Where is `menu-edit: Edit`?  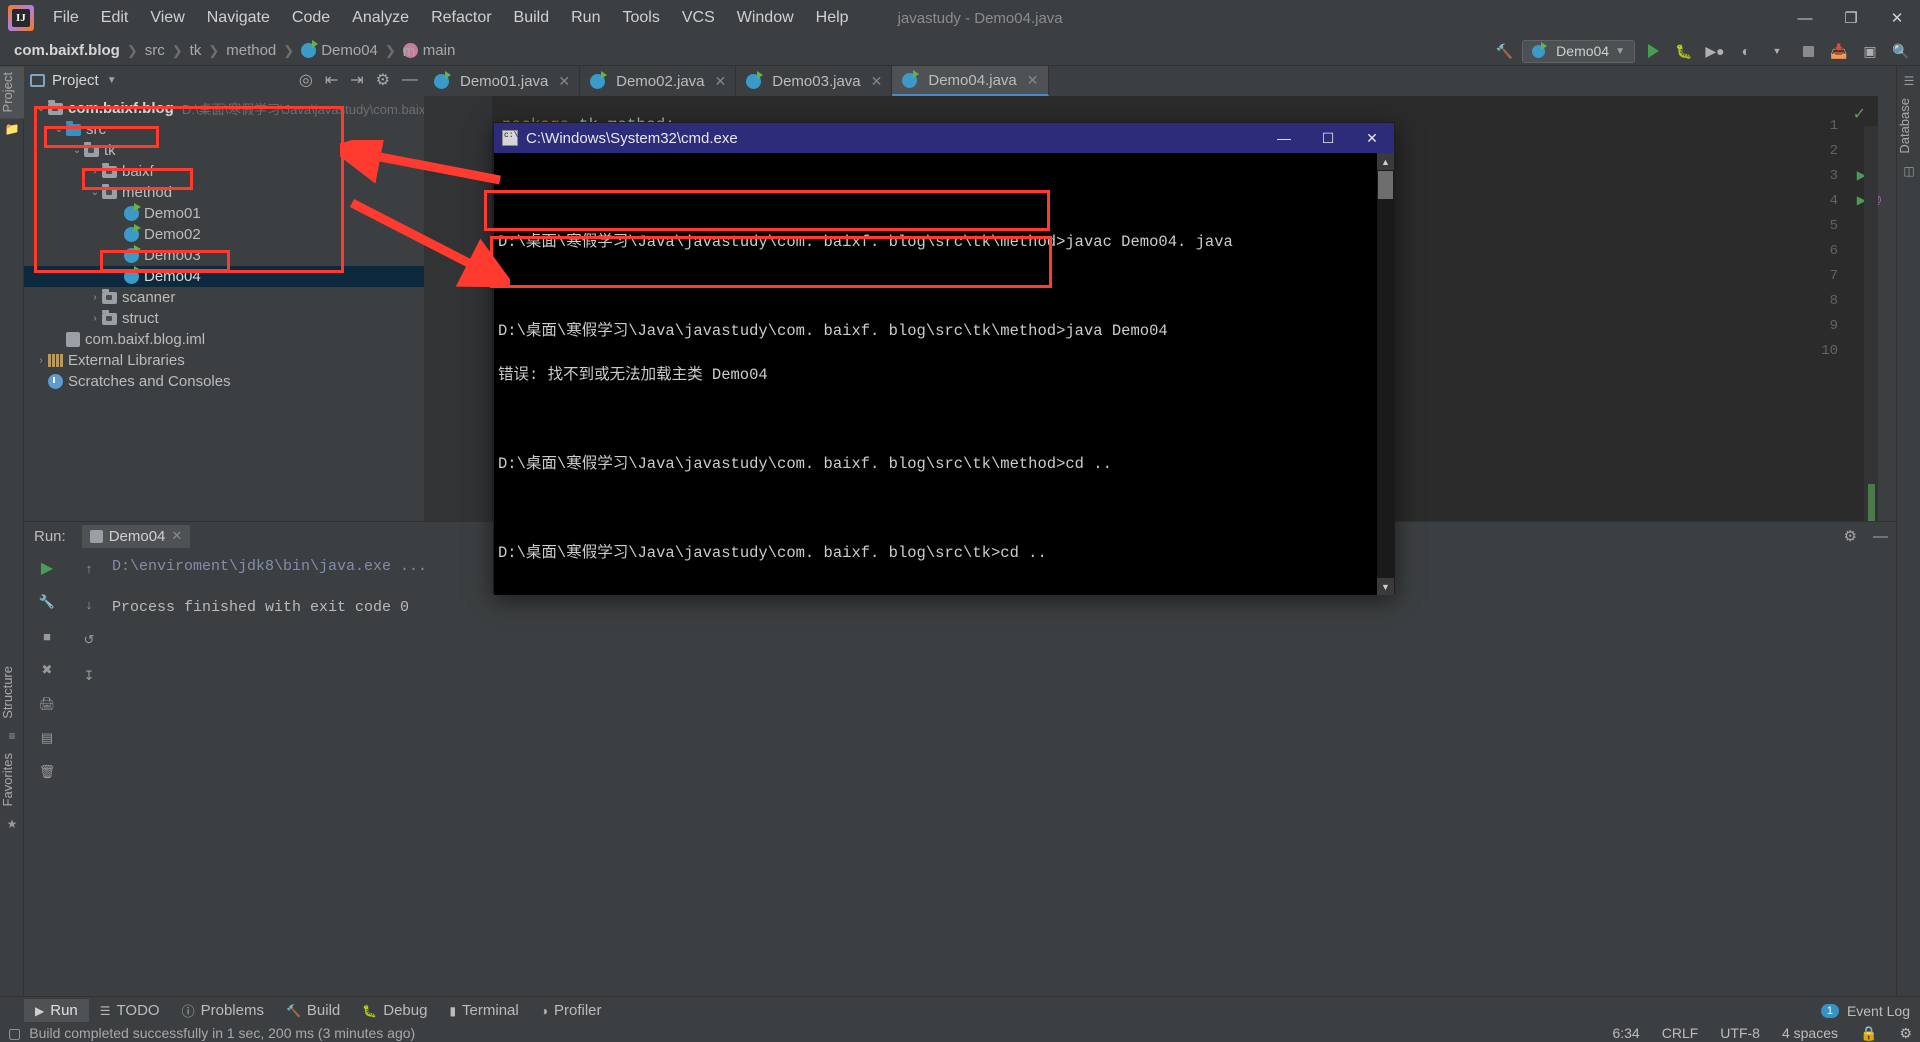
menu-edit: Edit is located at coordinates (115, 18).